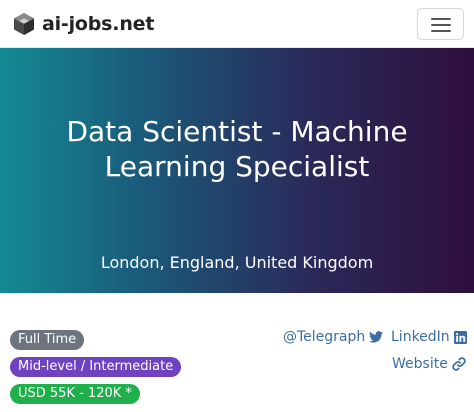 The image size is (474, 412). I want to click on menu-toggle-button, so click(440, 24).